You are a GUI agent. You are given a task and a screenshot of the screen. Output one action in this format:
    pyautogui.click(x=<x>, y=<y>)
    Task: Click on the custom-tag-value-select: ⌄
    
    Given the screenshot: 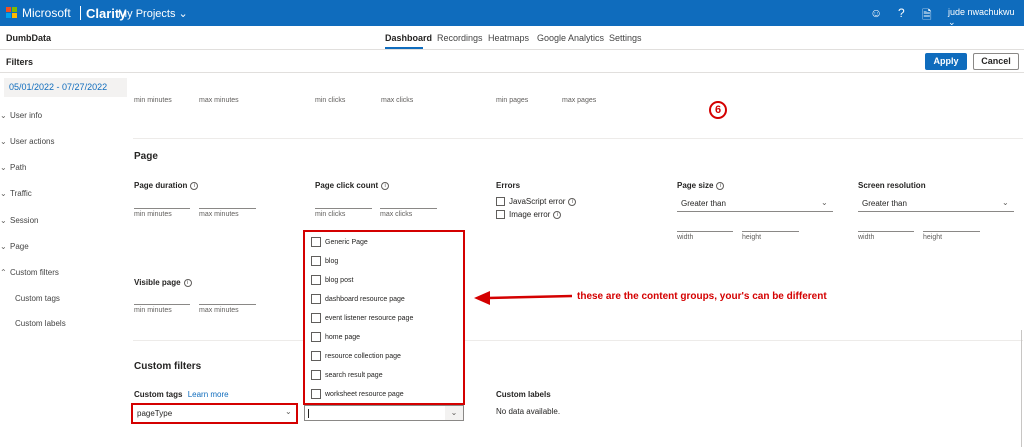 What is the action you would take?
    pyautogui.click(x=384, y=413)
    